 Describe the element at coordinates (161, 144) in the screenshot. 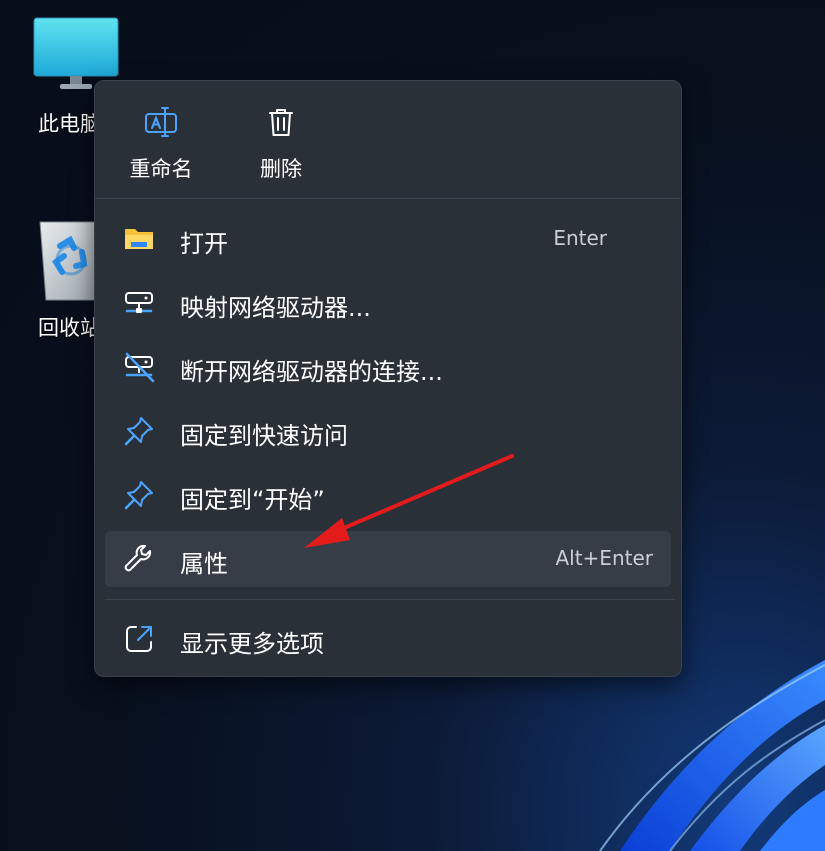

I see `rename-button: 重命名` at that location.